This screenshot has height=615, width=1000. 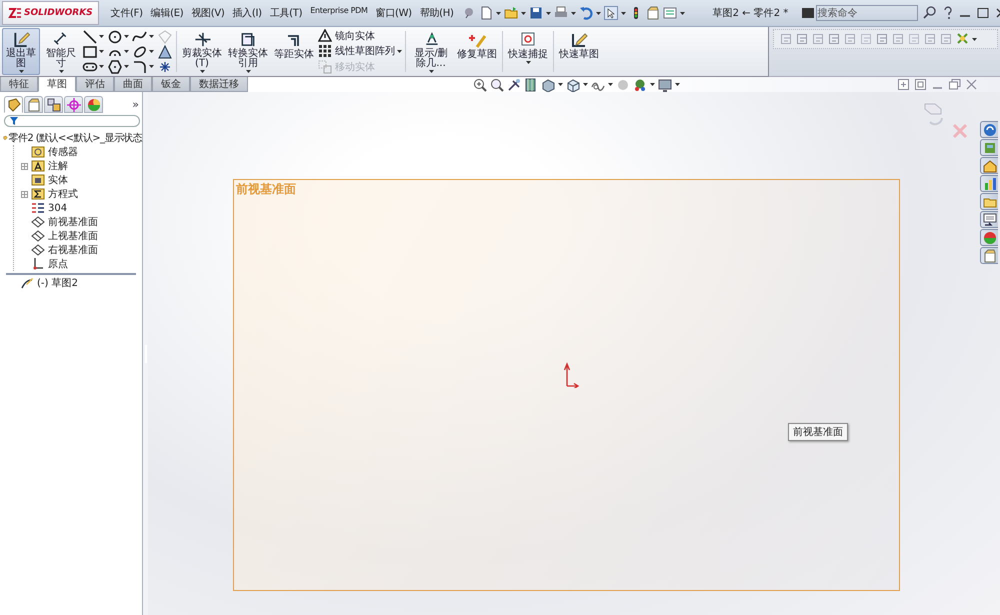 I want to click on menu-item: 工具(T), so click(x=286, y=13).